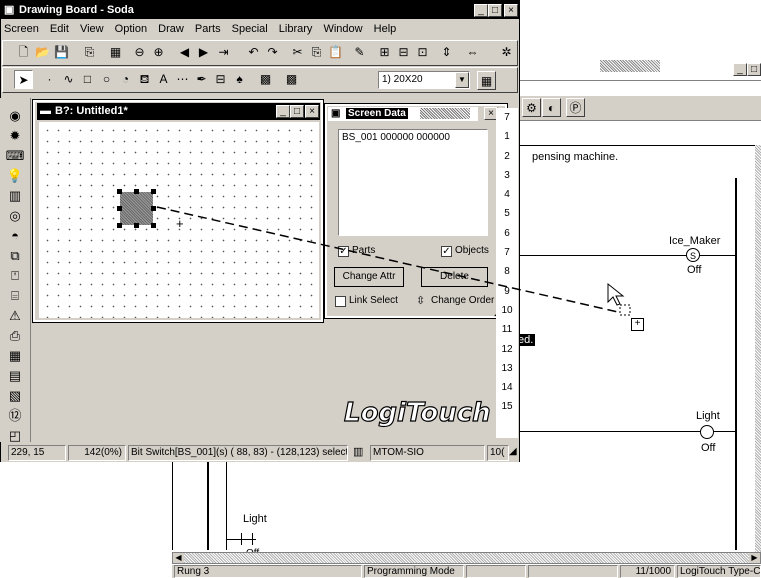  I want to click on drop-target-icon: +, so click(637, 324).